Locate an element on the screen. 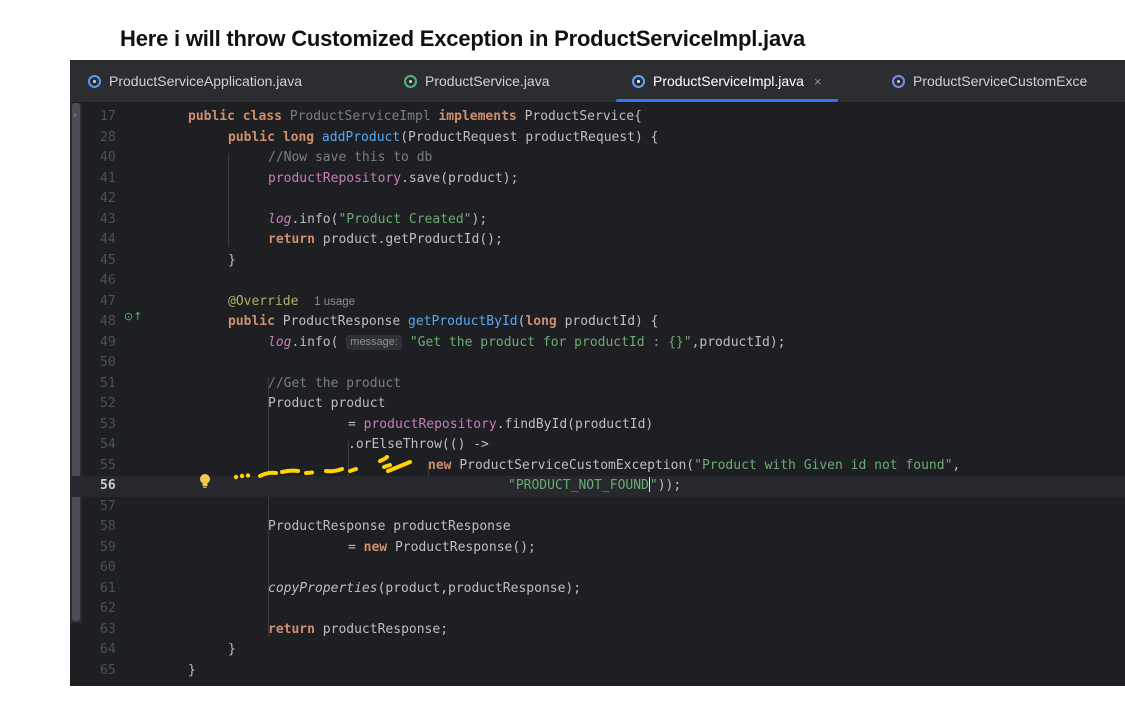 The width and height of the screenshot is (1125, 713). code-line: 51//Get the product is located at coordinates (251, 383).